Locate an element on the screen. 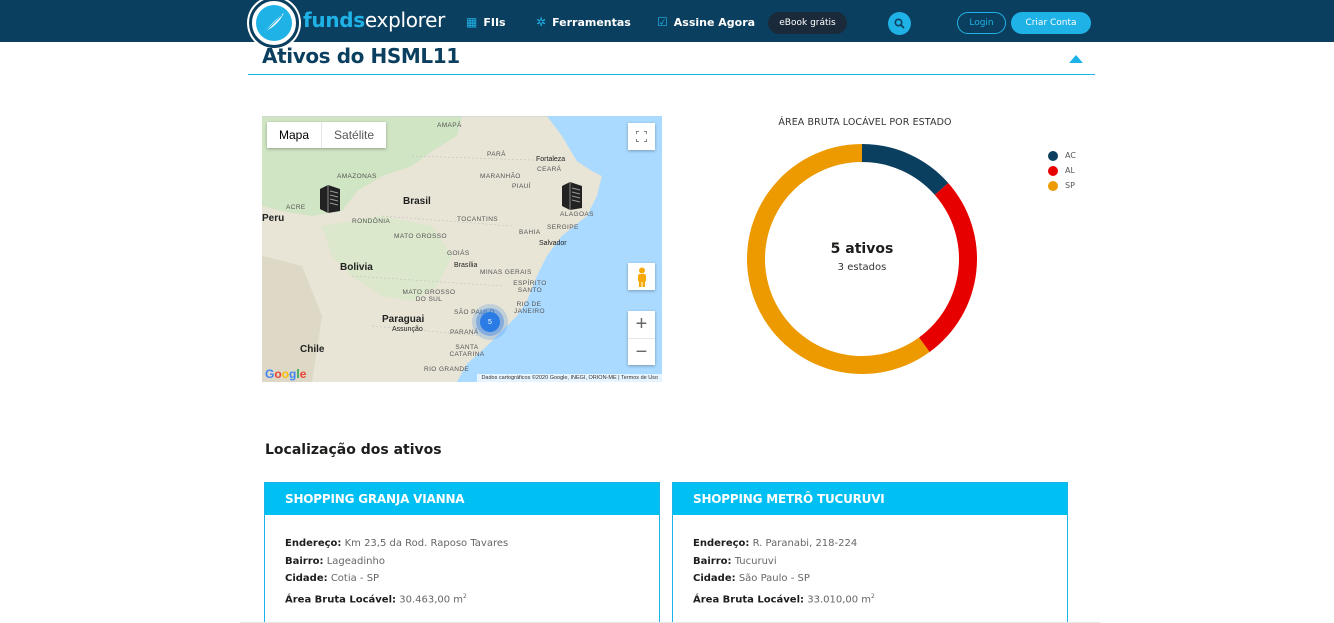  map-type-map-button: Mapa is located at coordinates (294, 135).